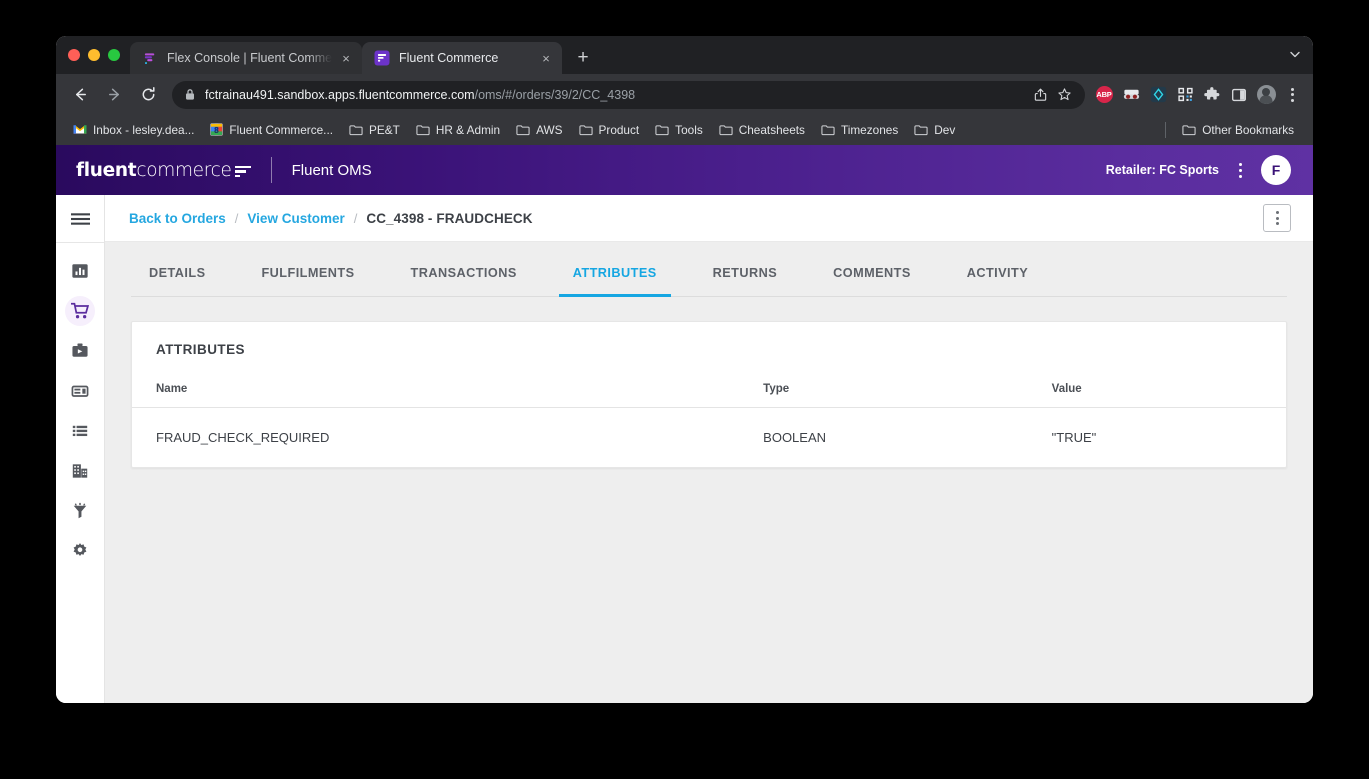  Describe the element at coordinates (679, 130) in the screenshot. I see `bookmark-folder-tools: Tools` at that location.